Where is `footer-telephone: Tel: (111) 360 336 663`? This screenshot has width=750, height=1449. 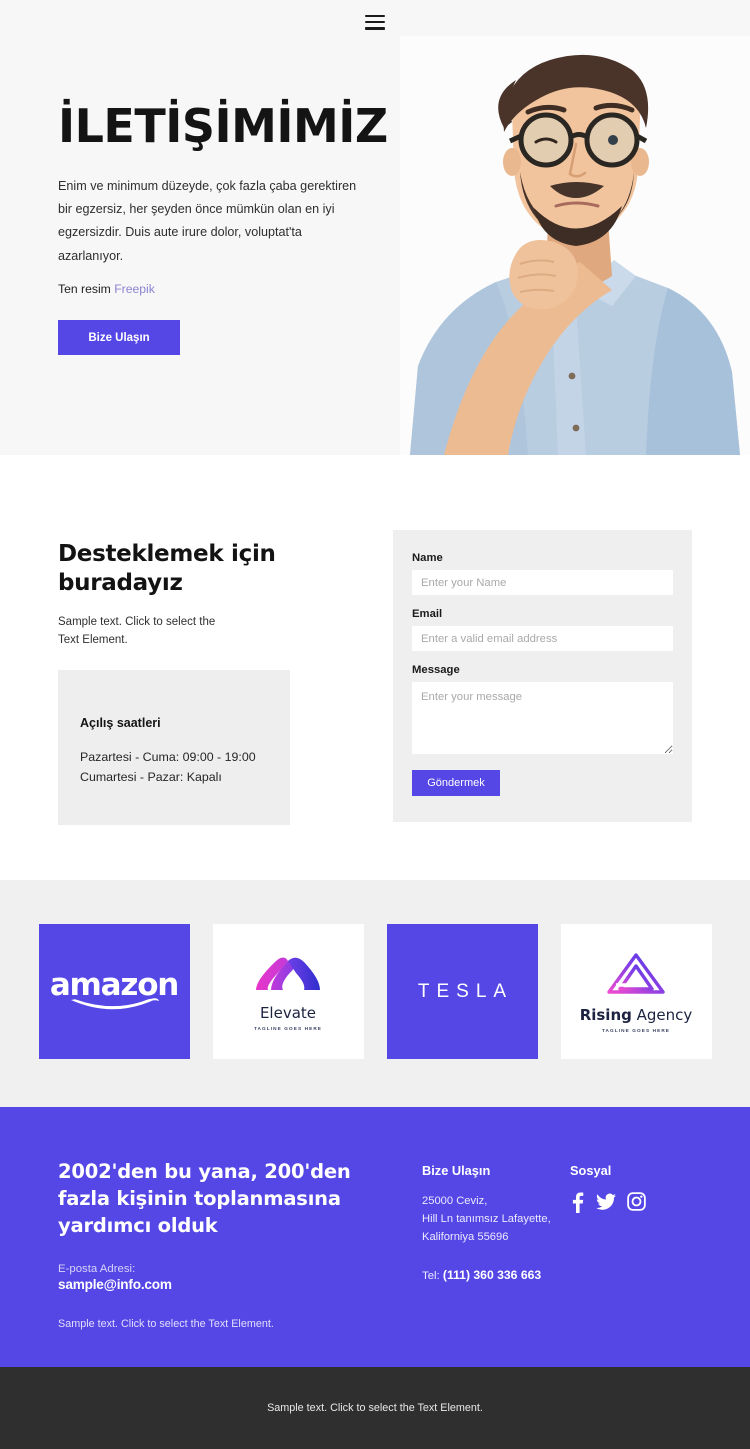 footer-telephone: Tel: (111) 360 336 663 is located at coordinates (502, 1275).